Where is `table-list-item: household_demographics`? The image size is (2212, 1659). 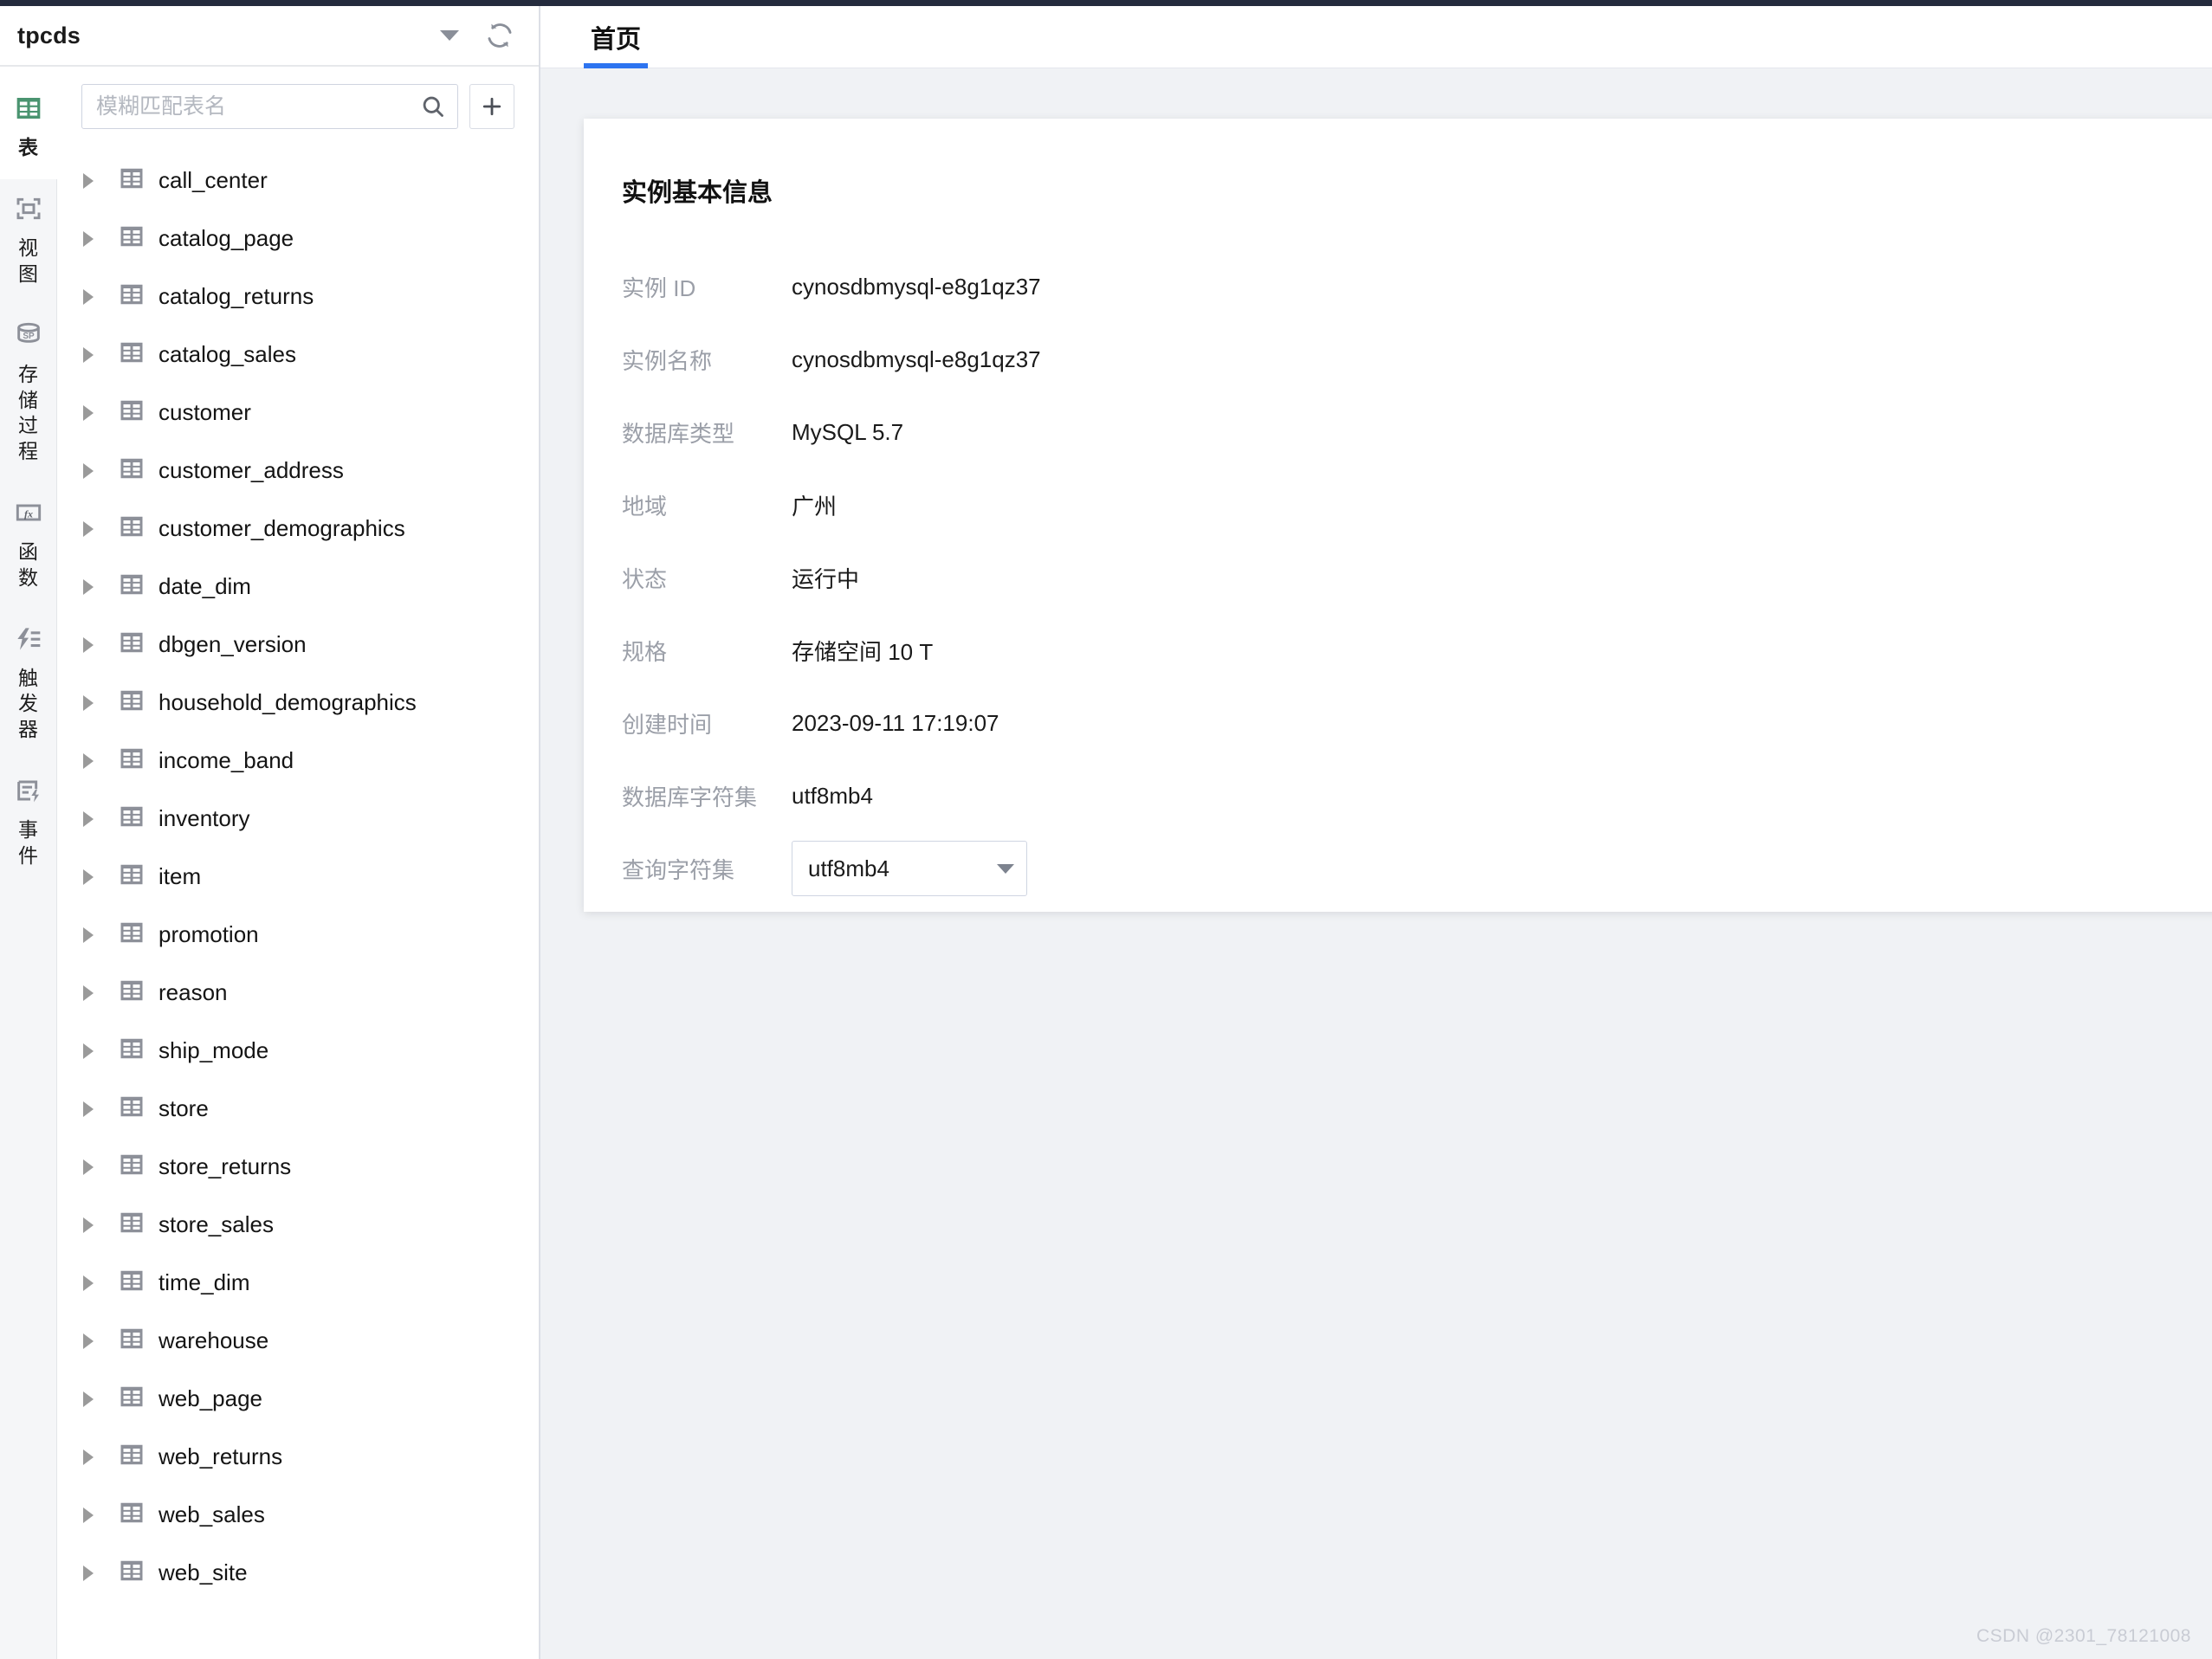 table-list-item: household_demographics is located at coordinates (298, 703).